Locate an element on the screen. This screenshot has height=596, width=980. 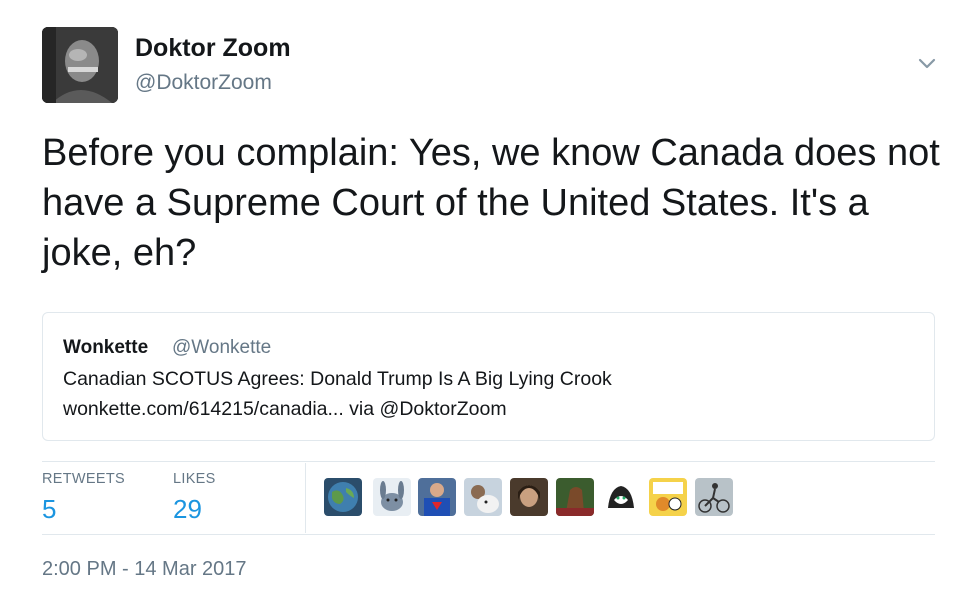
cartoon-avatar is located at coordinates (668, 497).